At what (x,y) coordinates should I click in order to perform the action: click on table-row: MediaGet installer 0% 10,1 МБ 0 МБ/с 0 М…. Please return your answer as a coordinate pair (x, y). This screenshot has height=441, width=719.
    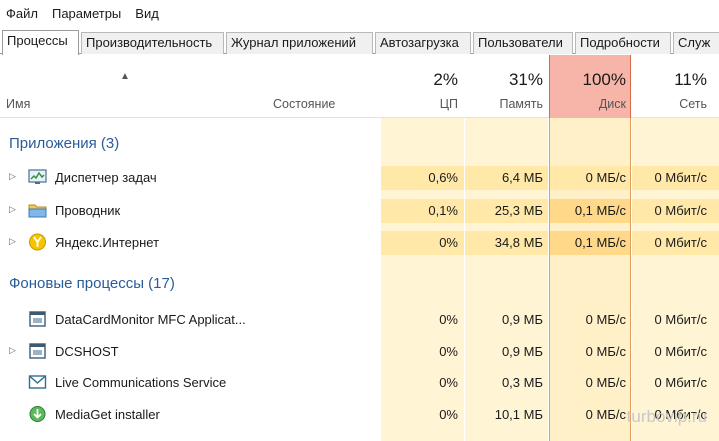
    Looking at the image, I should click on (359, 415).